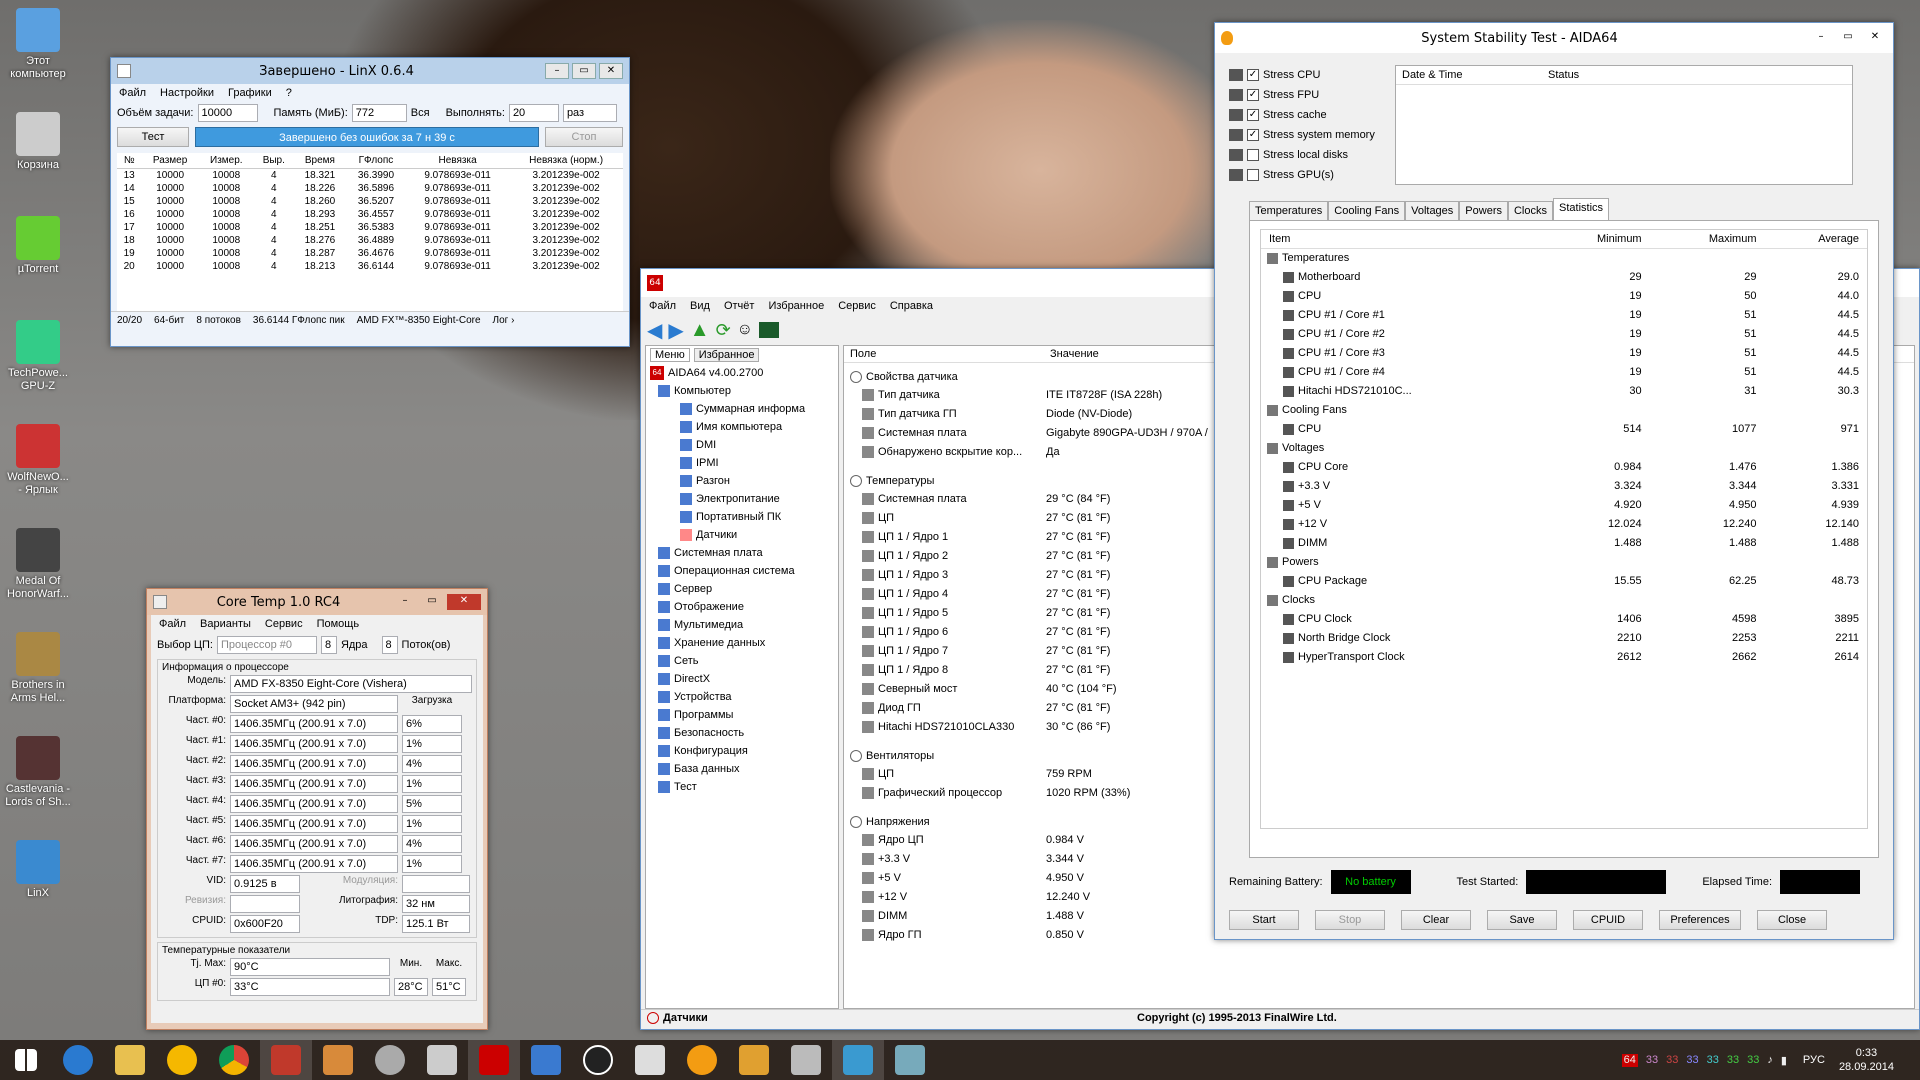 The image size is (1920, 1080). I want to click on stats-row: DIMM 1.488 1.488 1.488, so click(1564, 543).